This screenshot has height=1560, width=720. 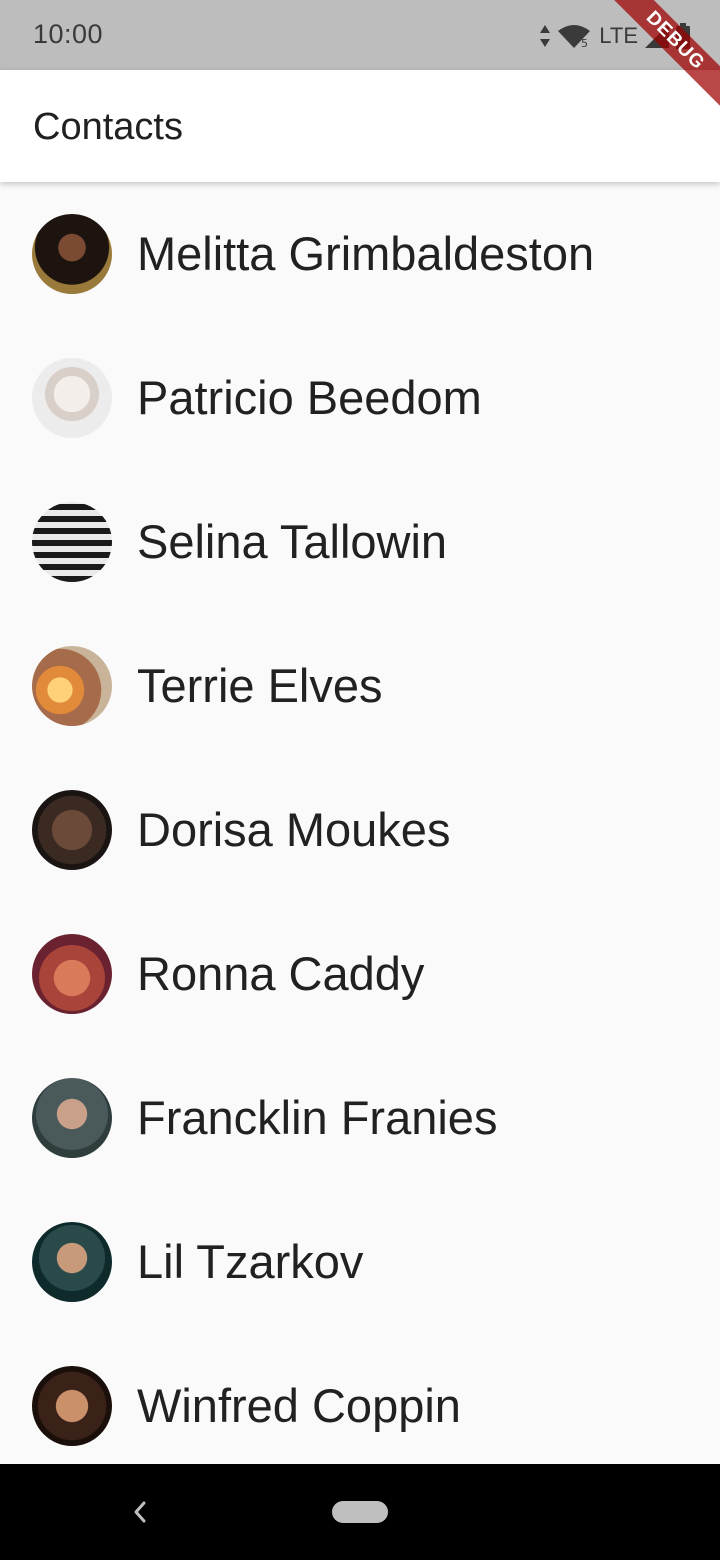 What do you see at coordinates (292, 541) in the screenshot?
I see `contact-name: Selina Tallowin` at bounding box center [292, 541].